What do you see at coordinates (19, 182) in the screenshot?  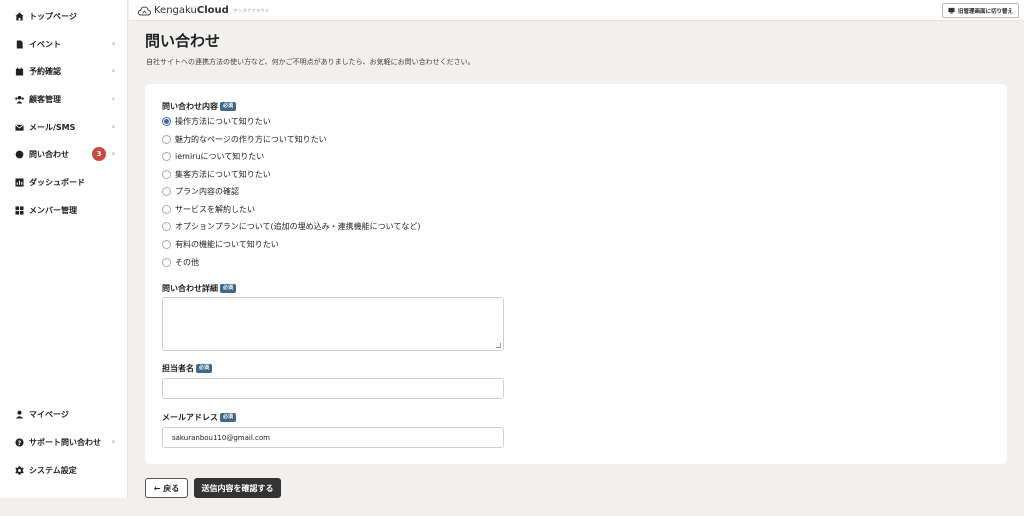 I see `chart-icon` at bounding box center [19, 182].